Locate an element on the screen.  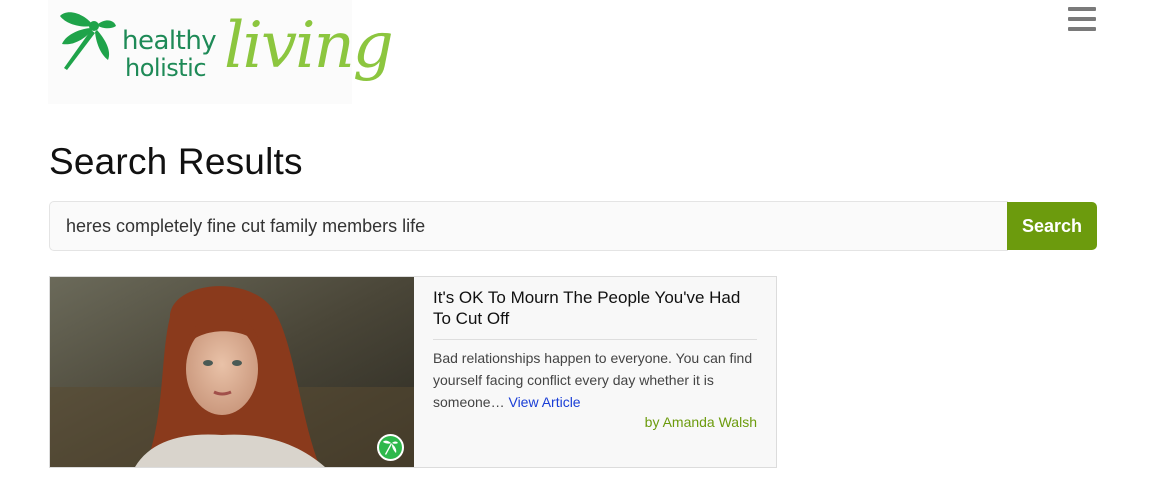
logo-word-holistic: holistic is located at coordinates (166, 68).